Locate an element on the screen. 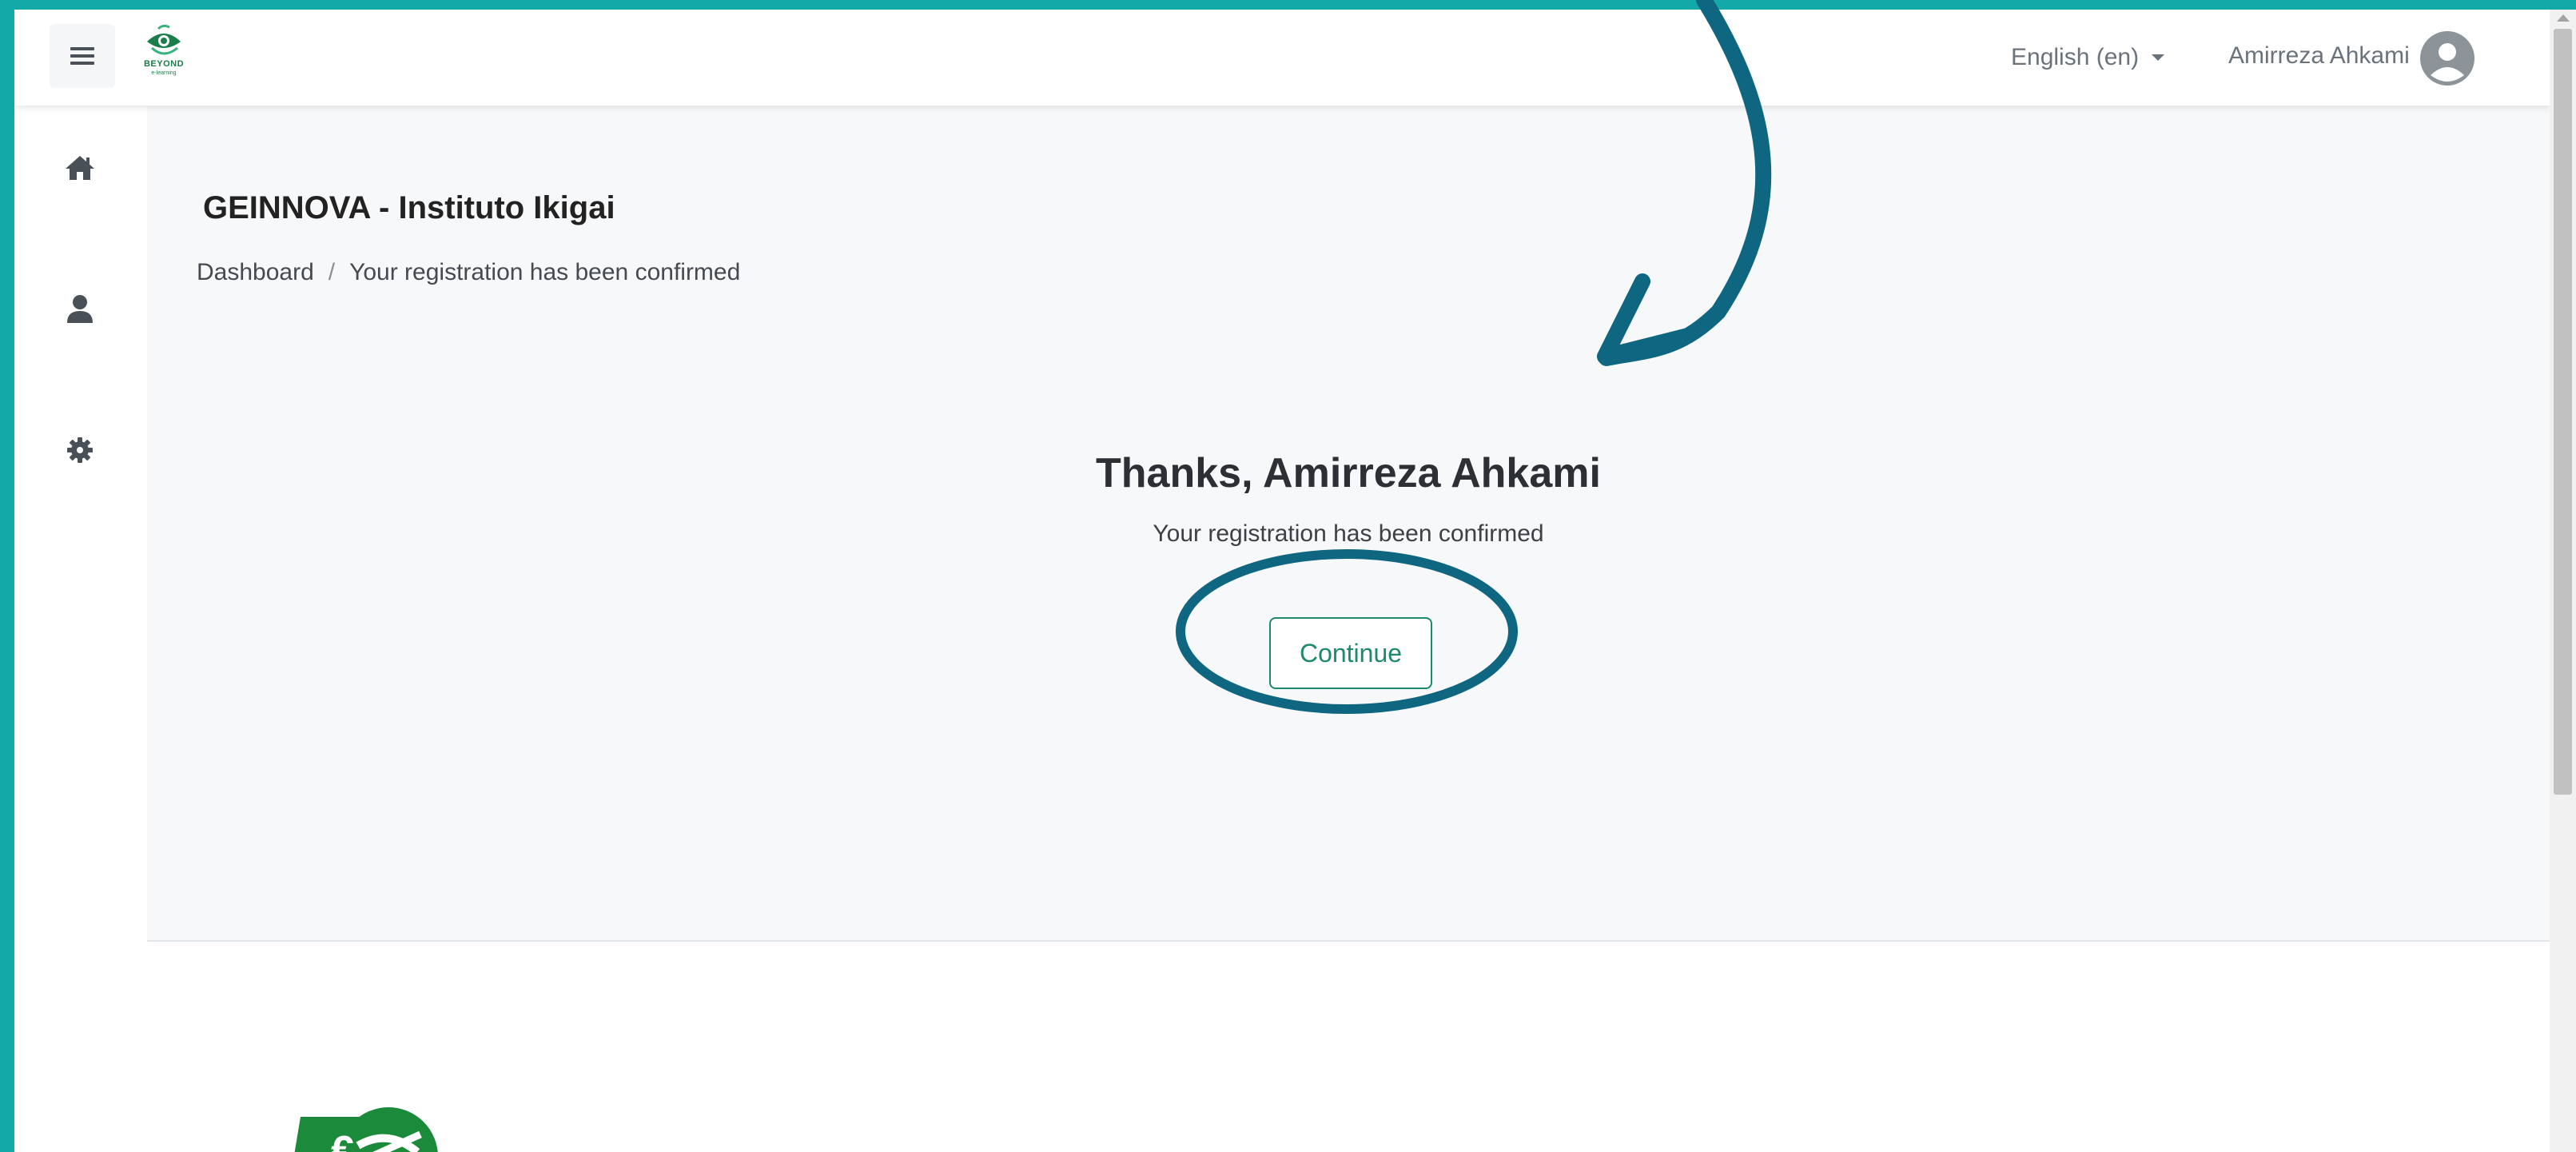 This screenshot has width=2576, height=1152. caret-down-icon is located at coordinates (2158, 57).